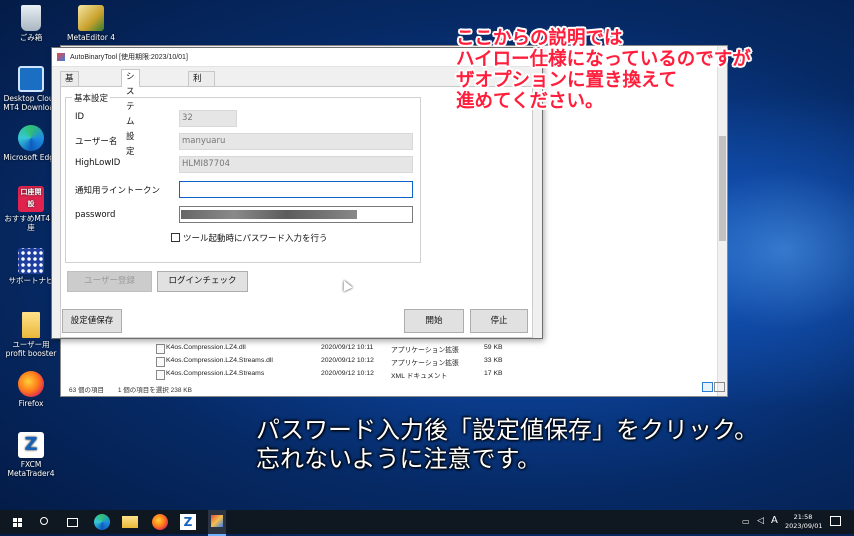  I want to click on user-register-button: ユーザー登録, so click(109, 281).